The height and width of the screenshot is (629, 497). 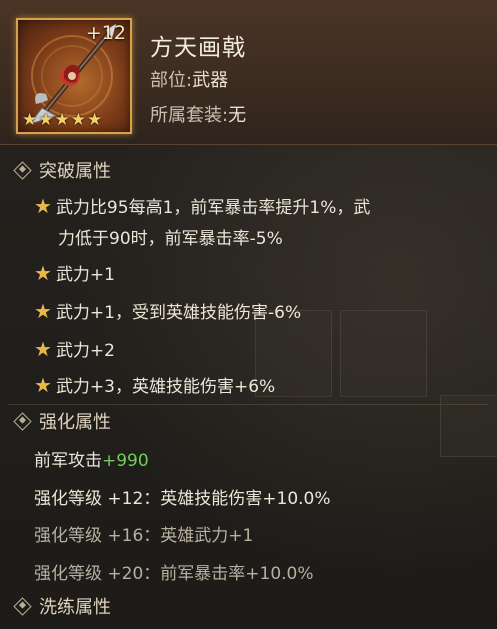 I want to click on enhance-level-text: 强化等级 +16：英雄武力+1, so click(x=144, y=536).